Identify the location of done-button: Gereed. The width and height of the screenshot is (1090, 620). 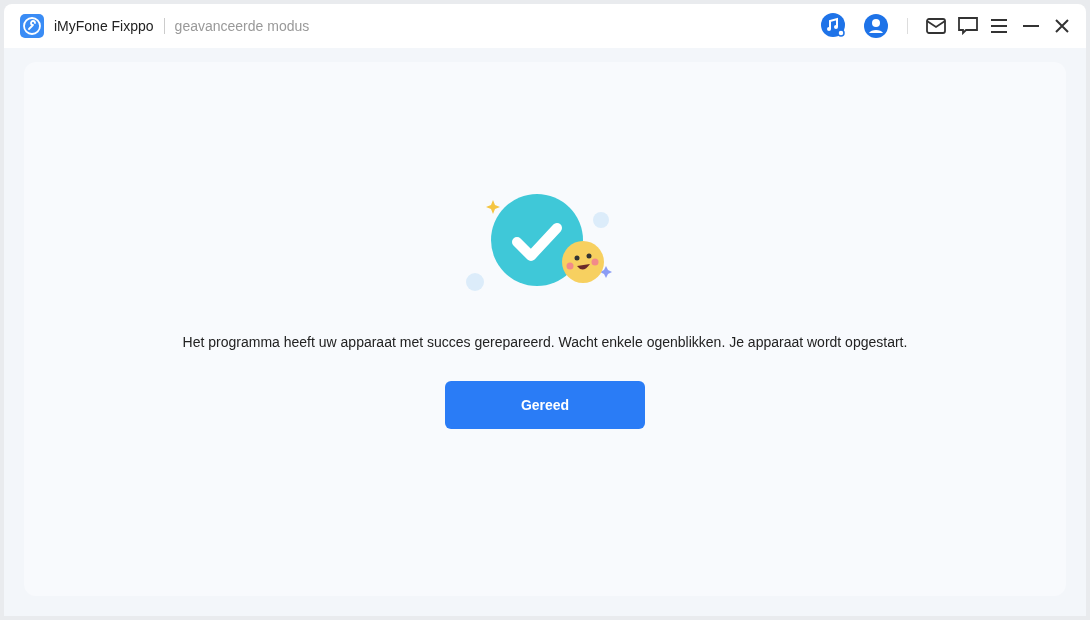
(545, 405).